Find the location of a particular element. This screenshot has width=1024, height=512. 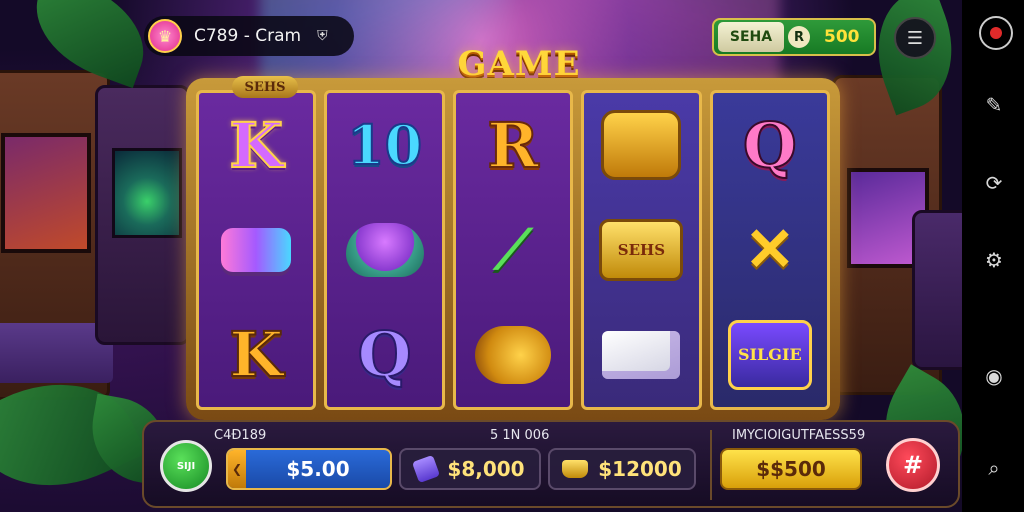

balance-value: 500 is located at coordinates (842, 37).